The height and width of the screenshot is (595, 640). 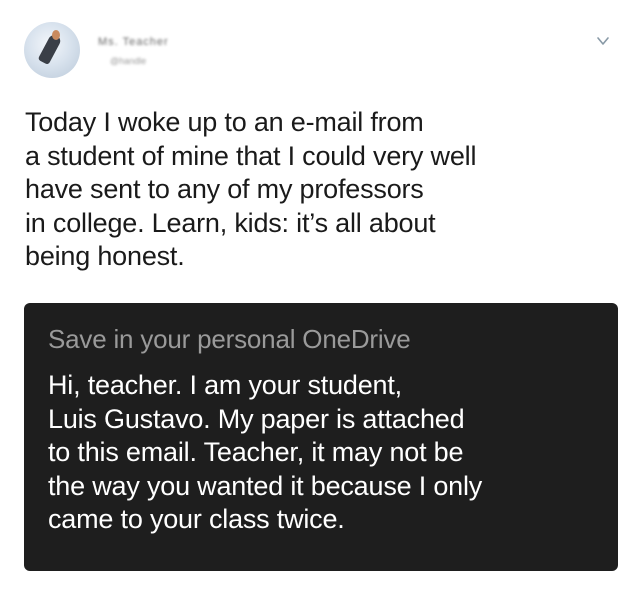 I want to click on avatar, so click(x=52, y=50).